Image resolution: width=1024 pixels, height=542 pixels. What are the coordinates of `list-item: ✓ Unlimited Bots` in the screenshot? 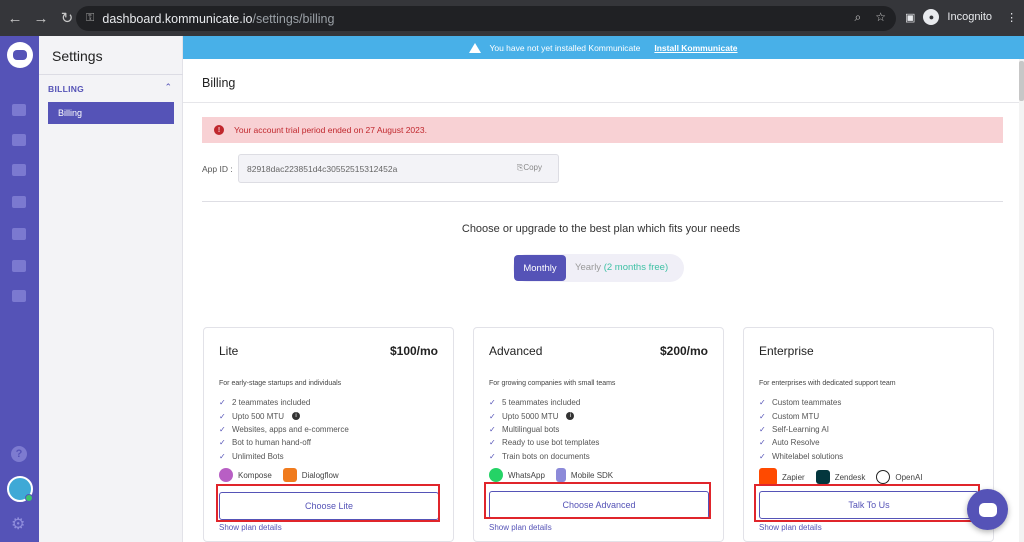 It's located at (284, 456).